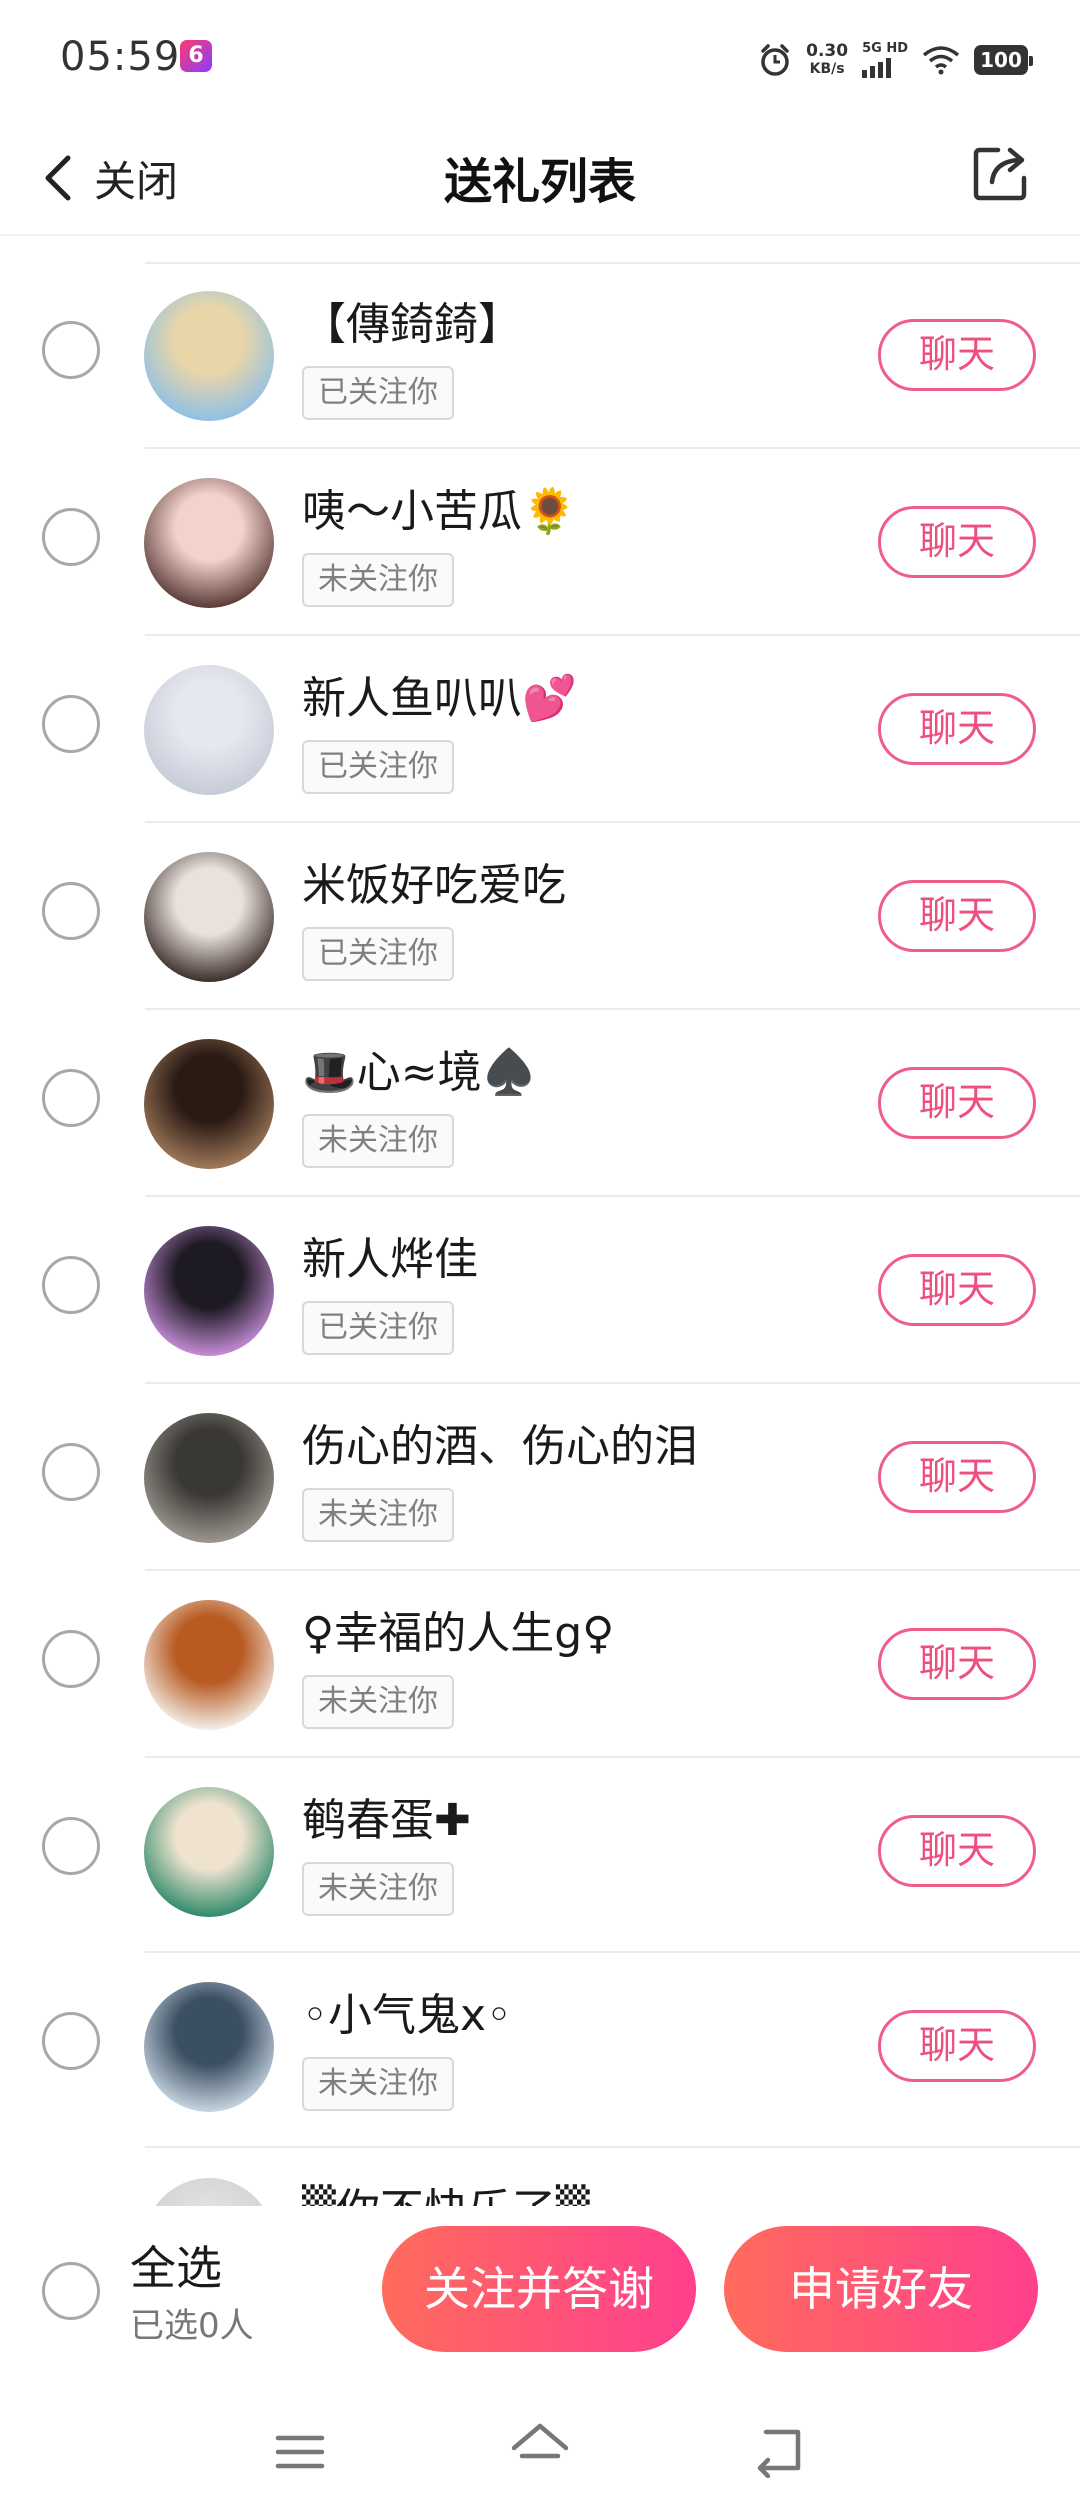  What do you see at coordinates (439, 511) in the screenshot?
I see `user-name: 咦～小苦瓜🌻` at bounding box center [439, 511].